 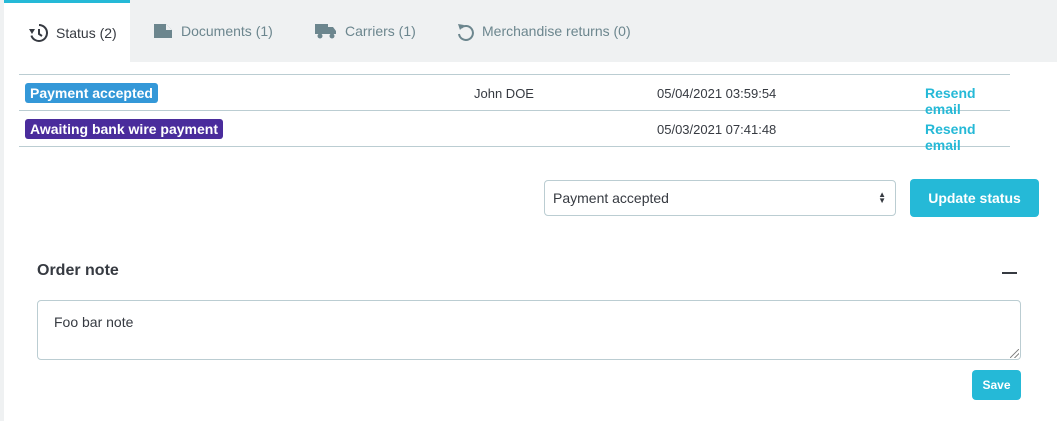 What do you see at coordinates (1014, 353) in the screenshot?
I see `resize-grip-icon` at bounding box center [1014, 353].